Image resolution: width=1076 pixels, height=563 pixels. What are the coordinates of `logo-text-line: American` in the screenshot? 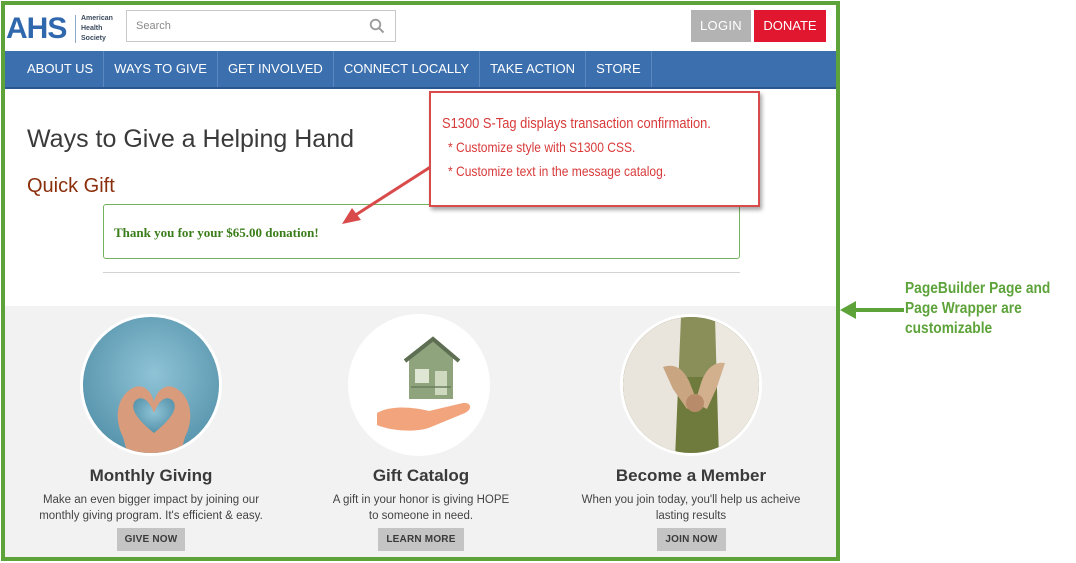 It's located at (97, 18).